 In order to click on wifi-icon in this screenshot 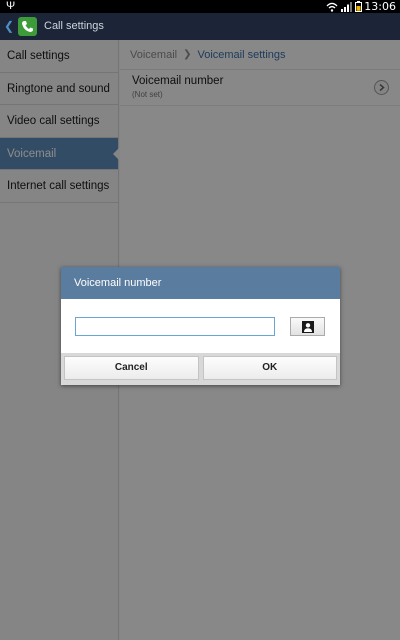, I will do `click(332, 7)`.